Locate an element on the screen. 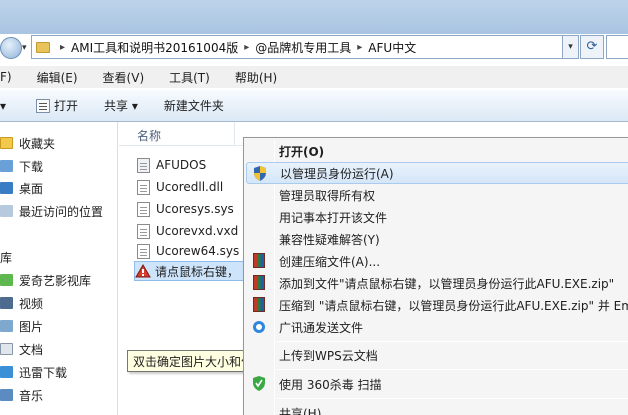 Image resolution: width=628 pixels, height=415 pixels. organize-button: ▾ is located at coordinates (3, 106).